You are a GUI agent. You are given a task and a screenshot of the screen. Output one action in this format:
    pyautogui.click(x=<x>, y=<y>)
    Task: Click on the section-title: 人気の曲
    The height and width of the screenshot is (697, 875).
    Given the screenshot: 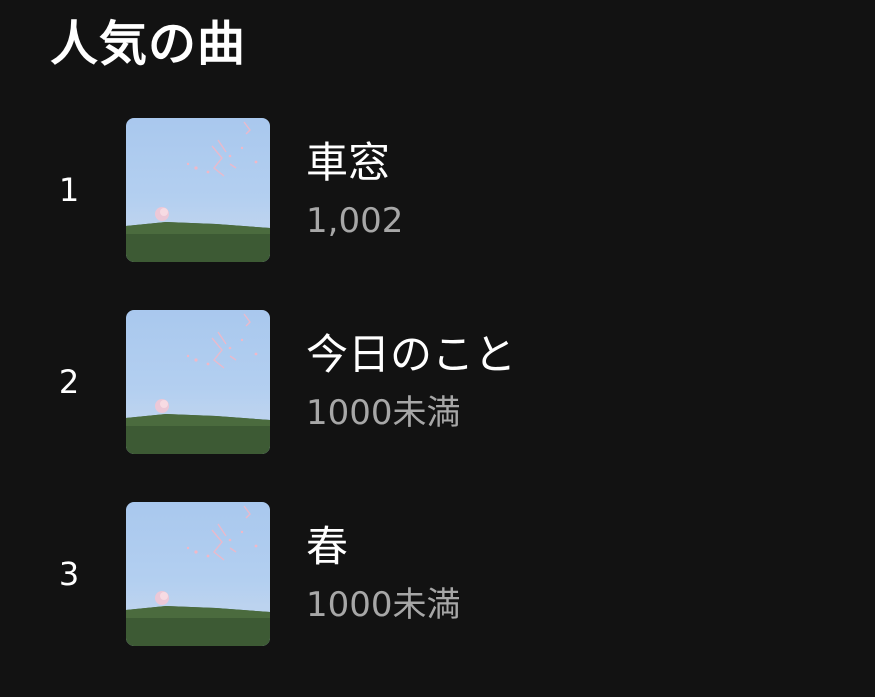 What is the action you would take?
    pyautogui.click(x=148, y=44)
    